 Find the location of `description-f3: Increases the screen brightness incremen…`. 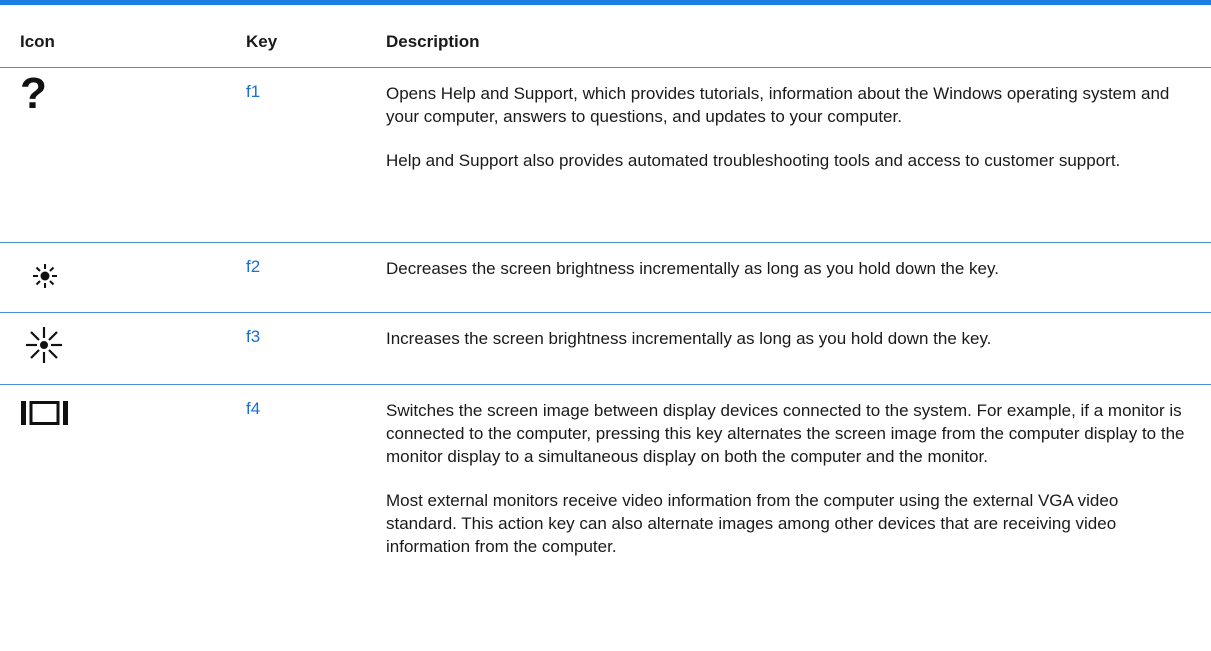

description-f3: Increases the screen brightness incremen… is located at coordinates (786, 338).